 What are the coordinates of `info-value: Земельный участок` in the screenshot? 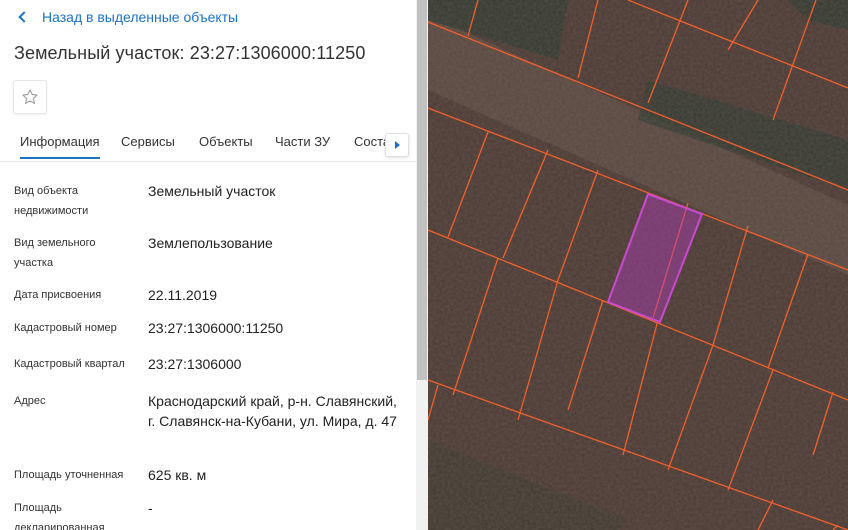 It's located at (212, 191).